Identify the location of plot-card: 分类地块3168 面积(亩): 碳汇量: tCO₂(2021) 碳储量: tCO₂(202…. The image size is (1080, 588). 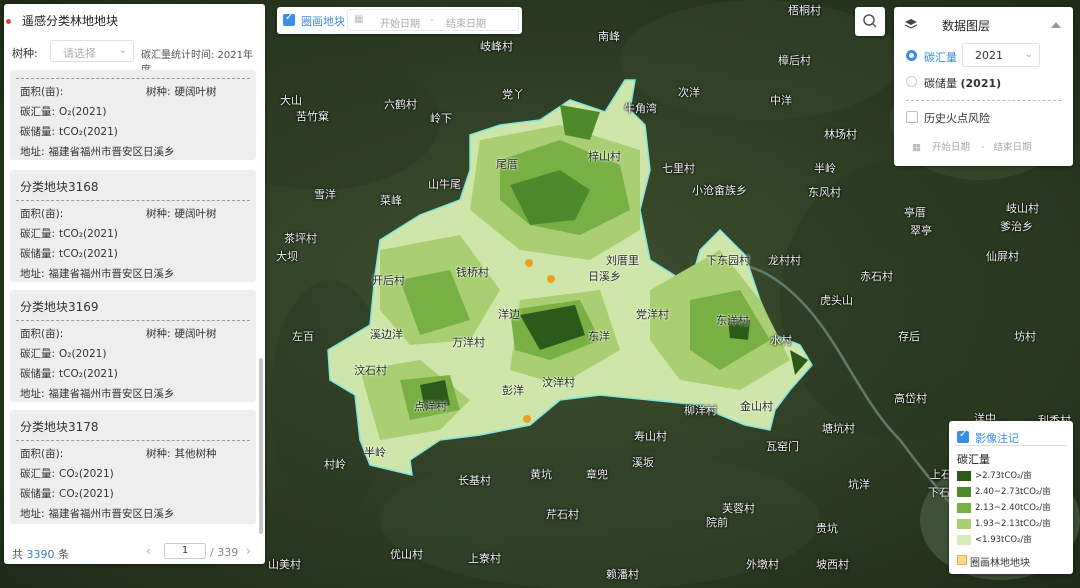
(133, 226).